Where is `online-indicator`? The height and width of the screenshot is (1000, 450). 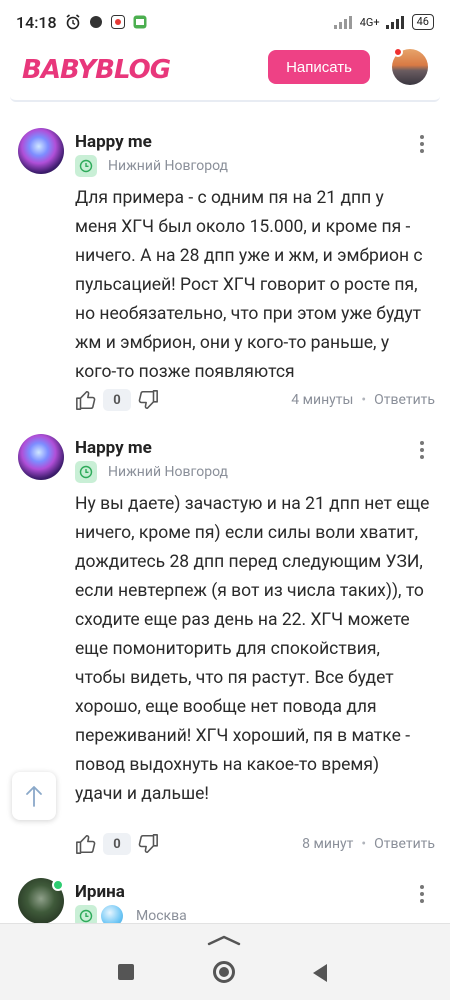
online-indicator is located at coordinates (58, 885).